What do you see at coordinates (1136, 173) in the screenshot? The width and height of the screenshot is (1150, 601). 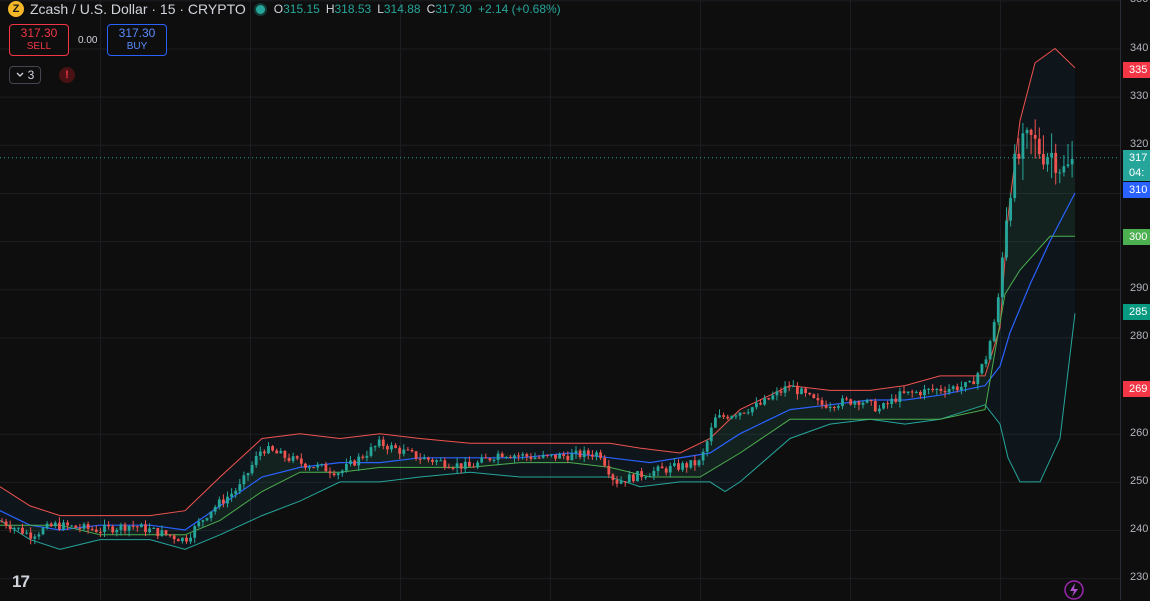 I see `price-axis-marker: 04:` at bounding box center [1136, 173].